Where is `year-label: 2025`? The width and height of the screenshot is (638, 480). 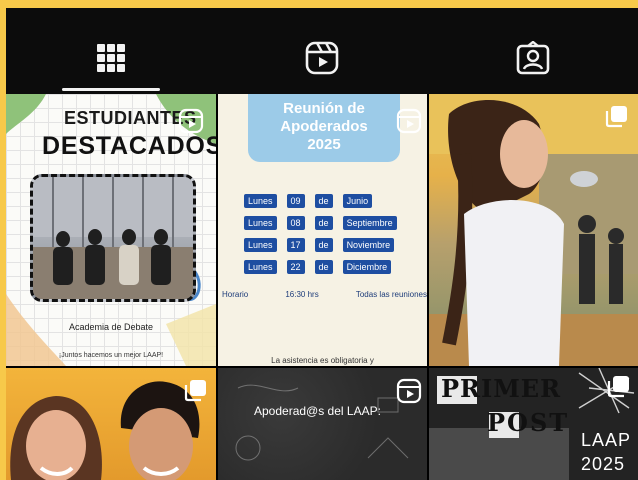
year-label: 2025 is located at coordinates (603, 464).